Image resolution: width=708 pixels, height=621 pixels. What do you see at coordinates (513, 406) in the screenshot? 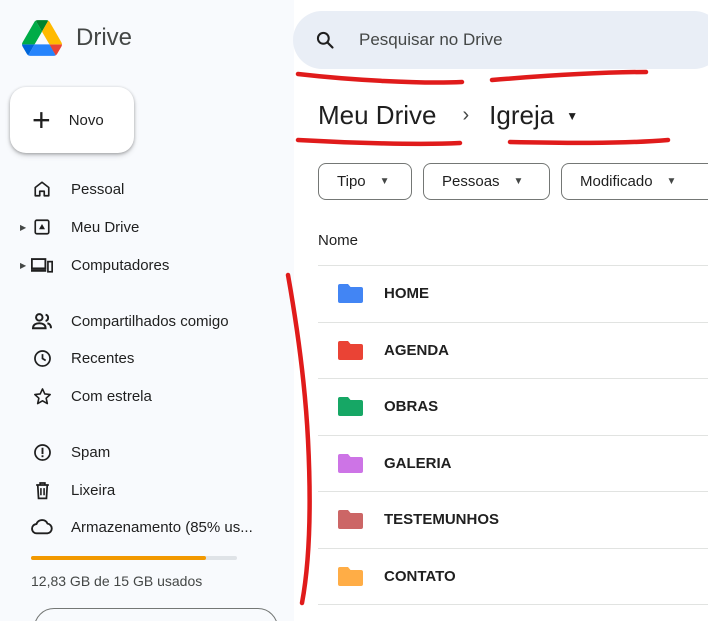
I see `folder-row: OBRAS` at bounding box center [513, 406].